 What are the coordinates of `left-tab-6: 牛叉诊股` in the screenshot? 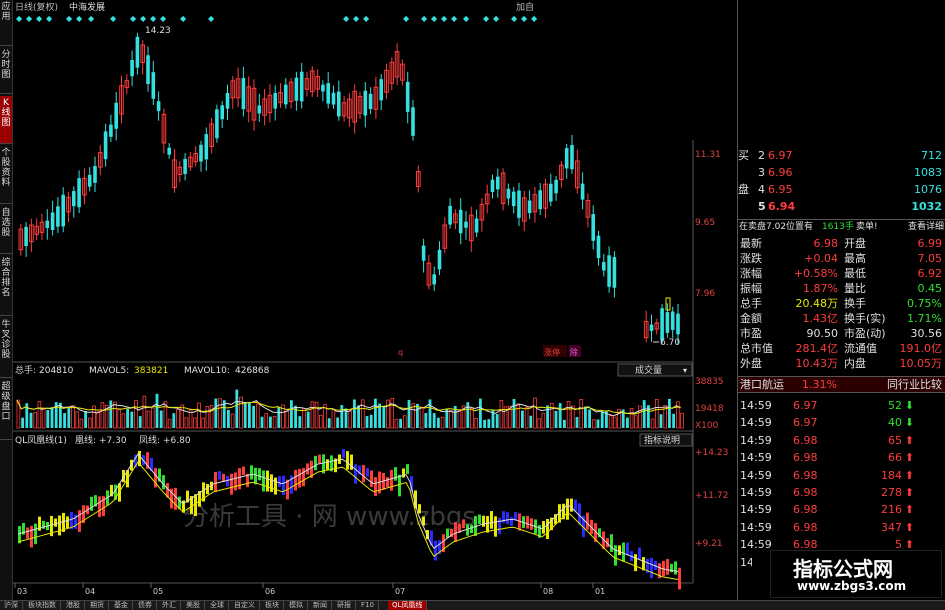 It's located at (6, 348).